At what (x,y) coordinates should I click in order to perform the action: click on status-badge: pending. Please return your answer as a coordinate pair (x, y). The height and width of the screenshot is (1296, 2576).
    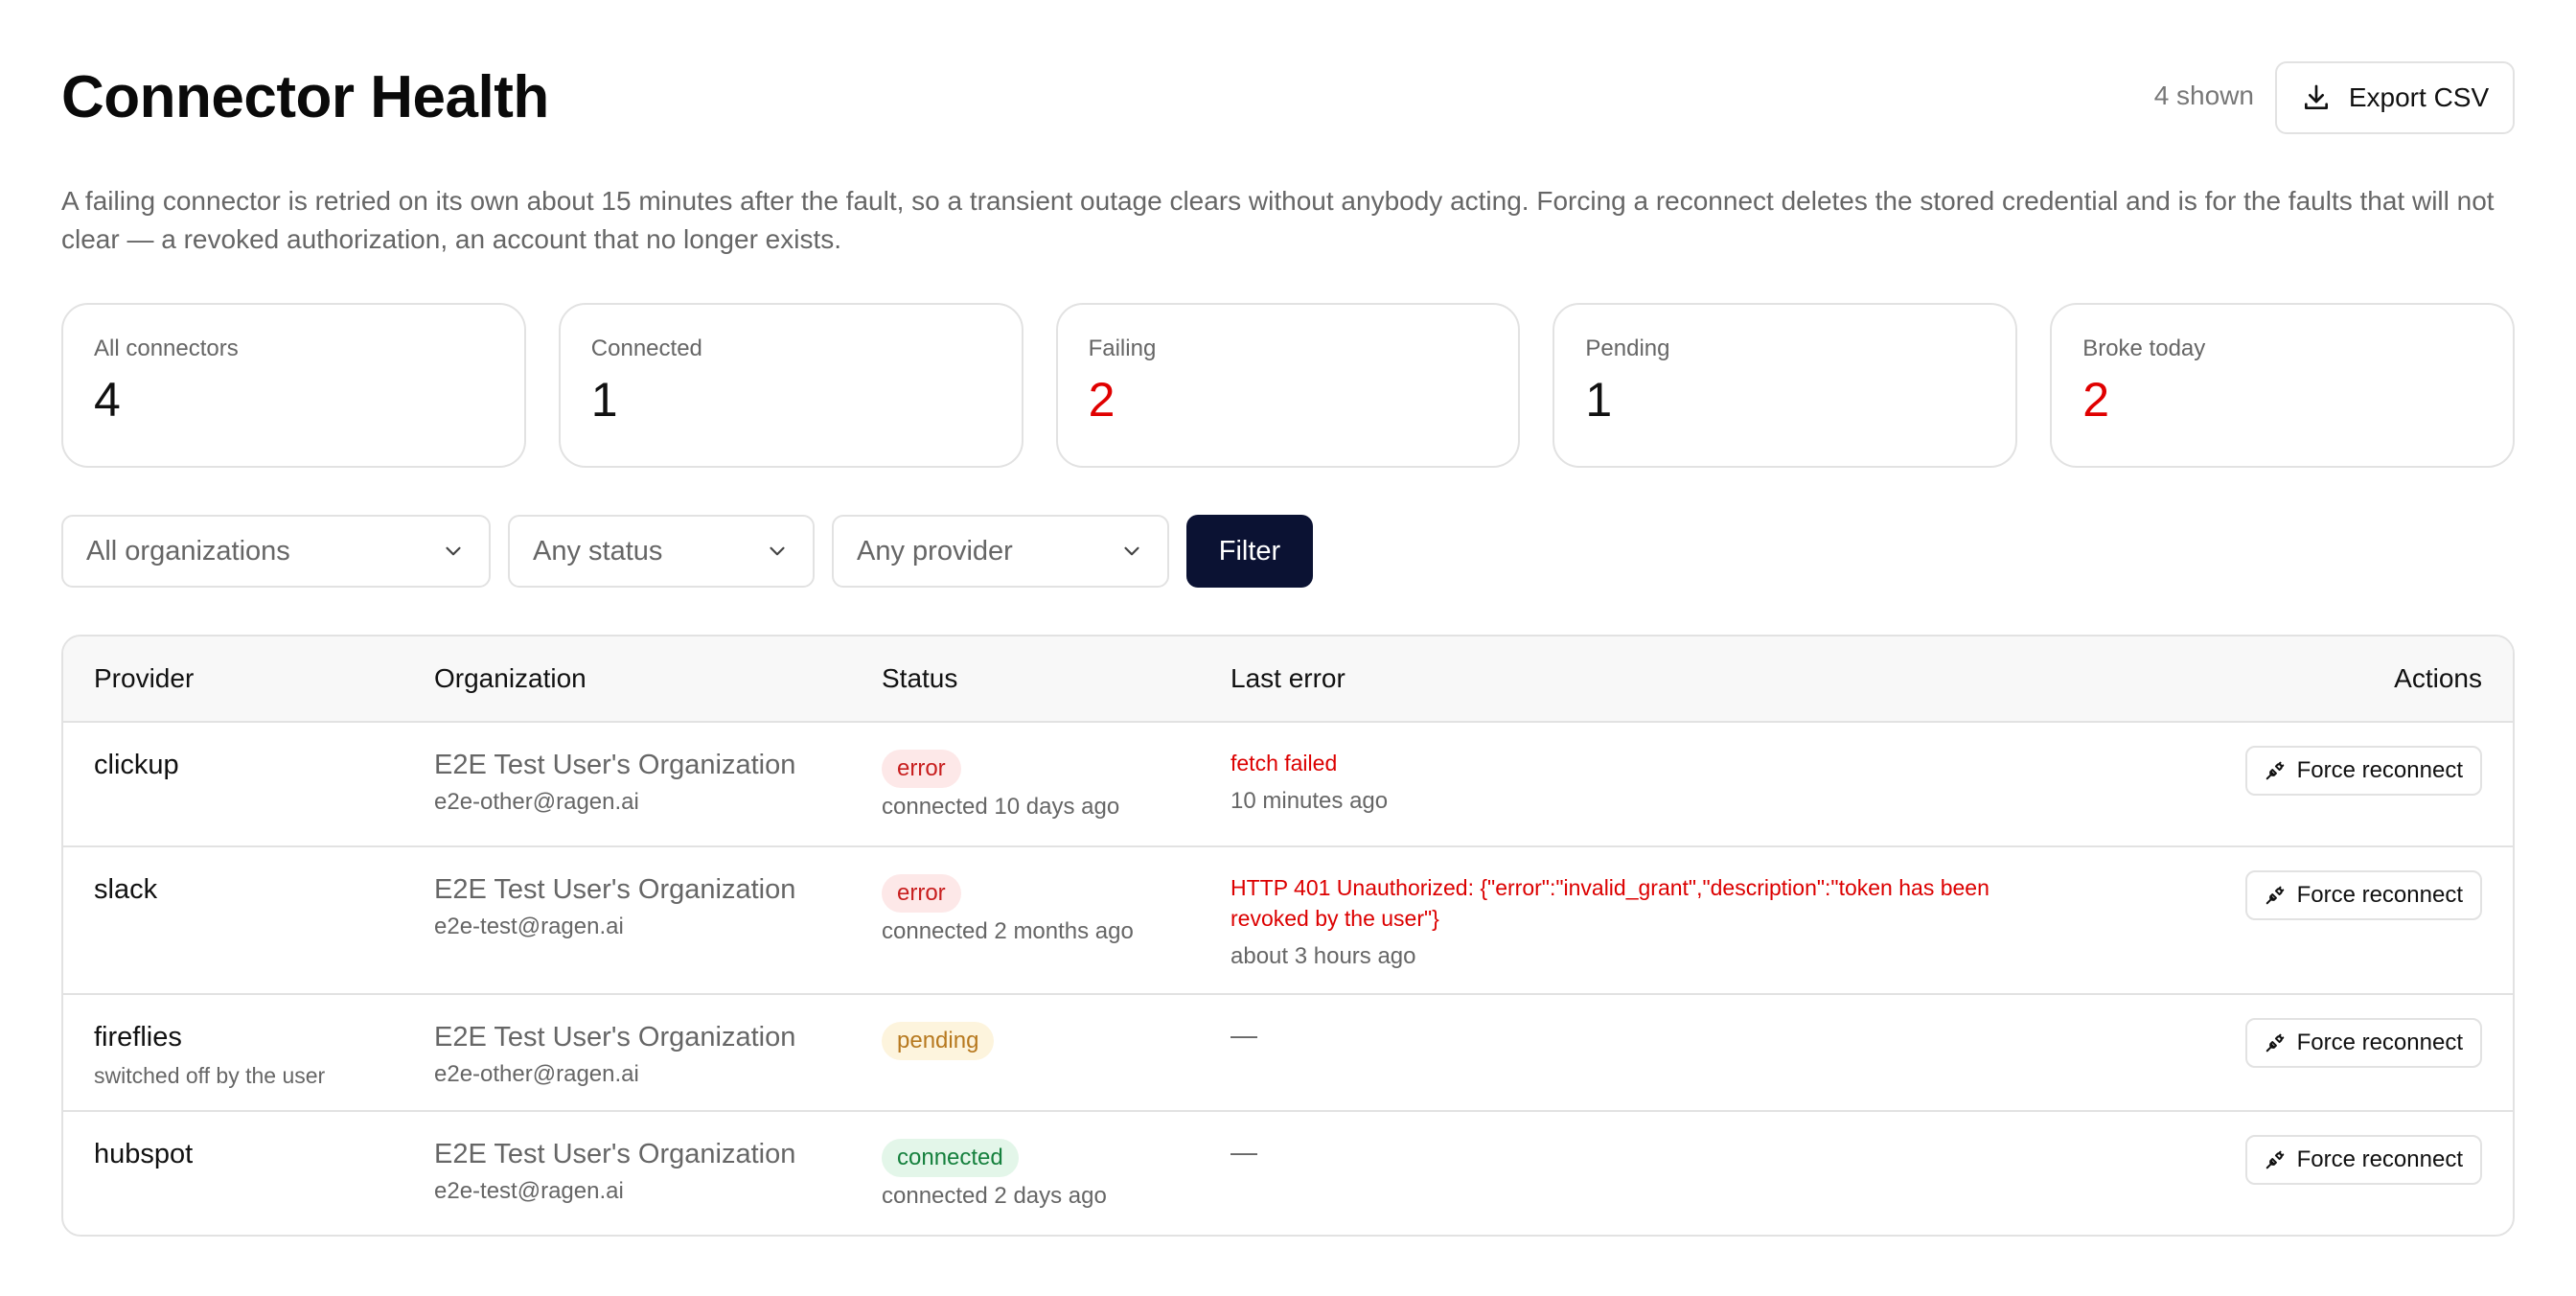
    Looking at the image, I should click on (938, 1041).